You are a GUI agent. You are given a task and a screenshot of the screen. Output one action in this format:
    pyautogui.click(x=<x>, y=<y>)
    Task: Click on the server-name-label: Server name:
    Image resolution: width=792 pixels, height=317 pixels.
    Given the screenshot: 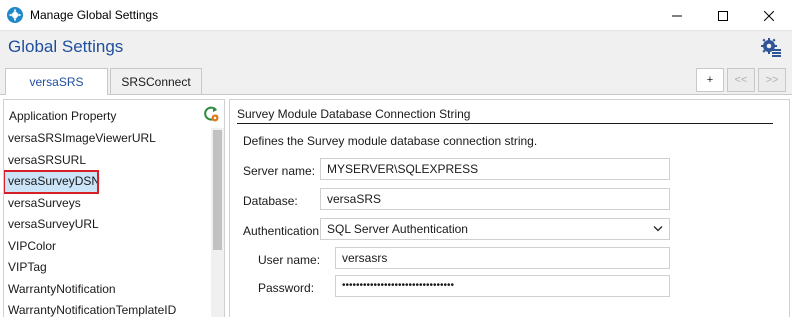 What is the action you would take?
    pyautogui.click(x=279, y=171)
    